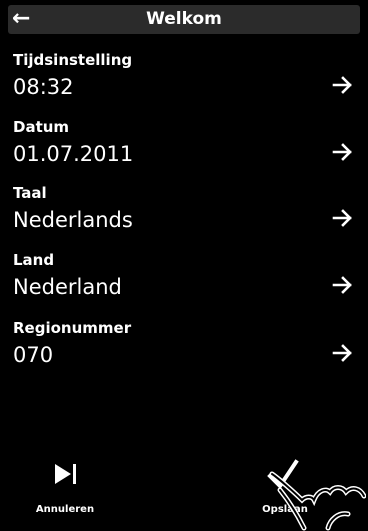 The image size is (368, 531). What do you see at coordinates (30, 193) in the screenshot?
I see `setting-label: Taal` at bounding box center [30, 193].